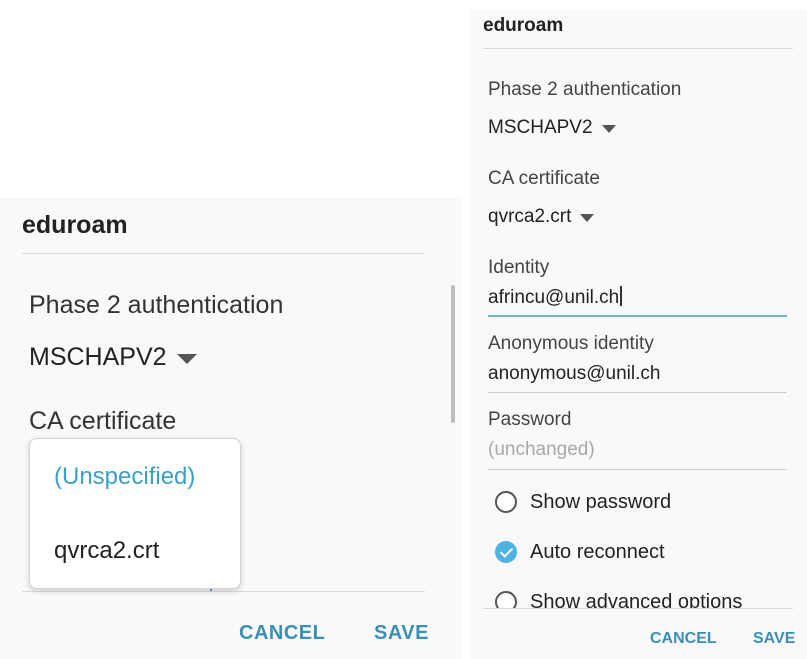  What do you see at coordinates (637, 392) in the screenshot?
I see `anonymous-identity-underline` at bounding box center [637, 392].